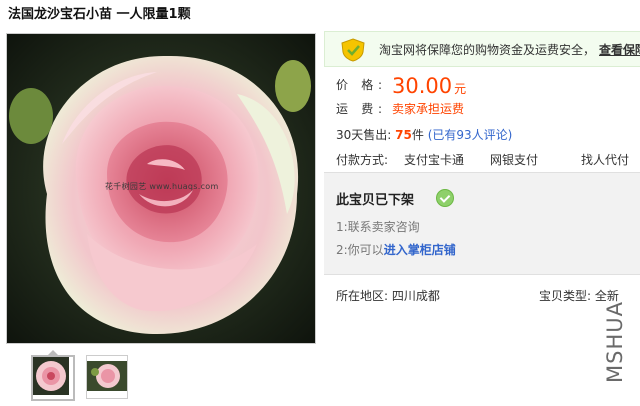 This screenshot has height=406, width=640. I want to click on contact-seller-step: 1:联系卖家咨询, so click(378, 227).